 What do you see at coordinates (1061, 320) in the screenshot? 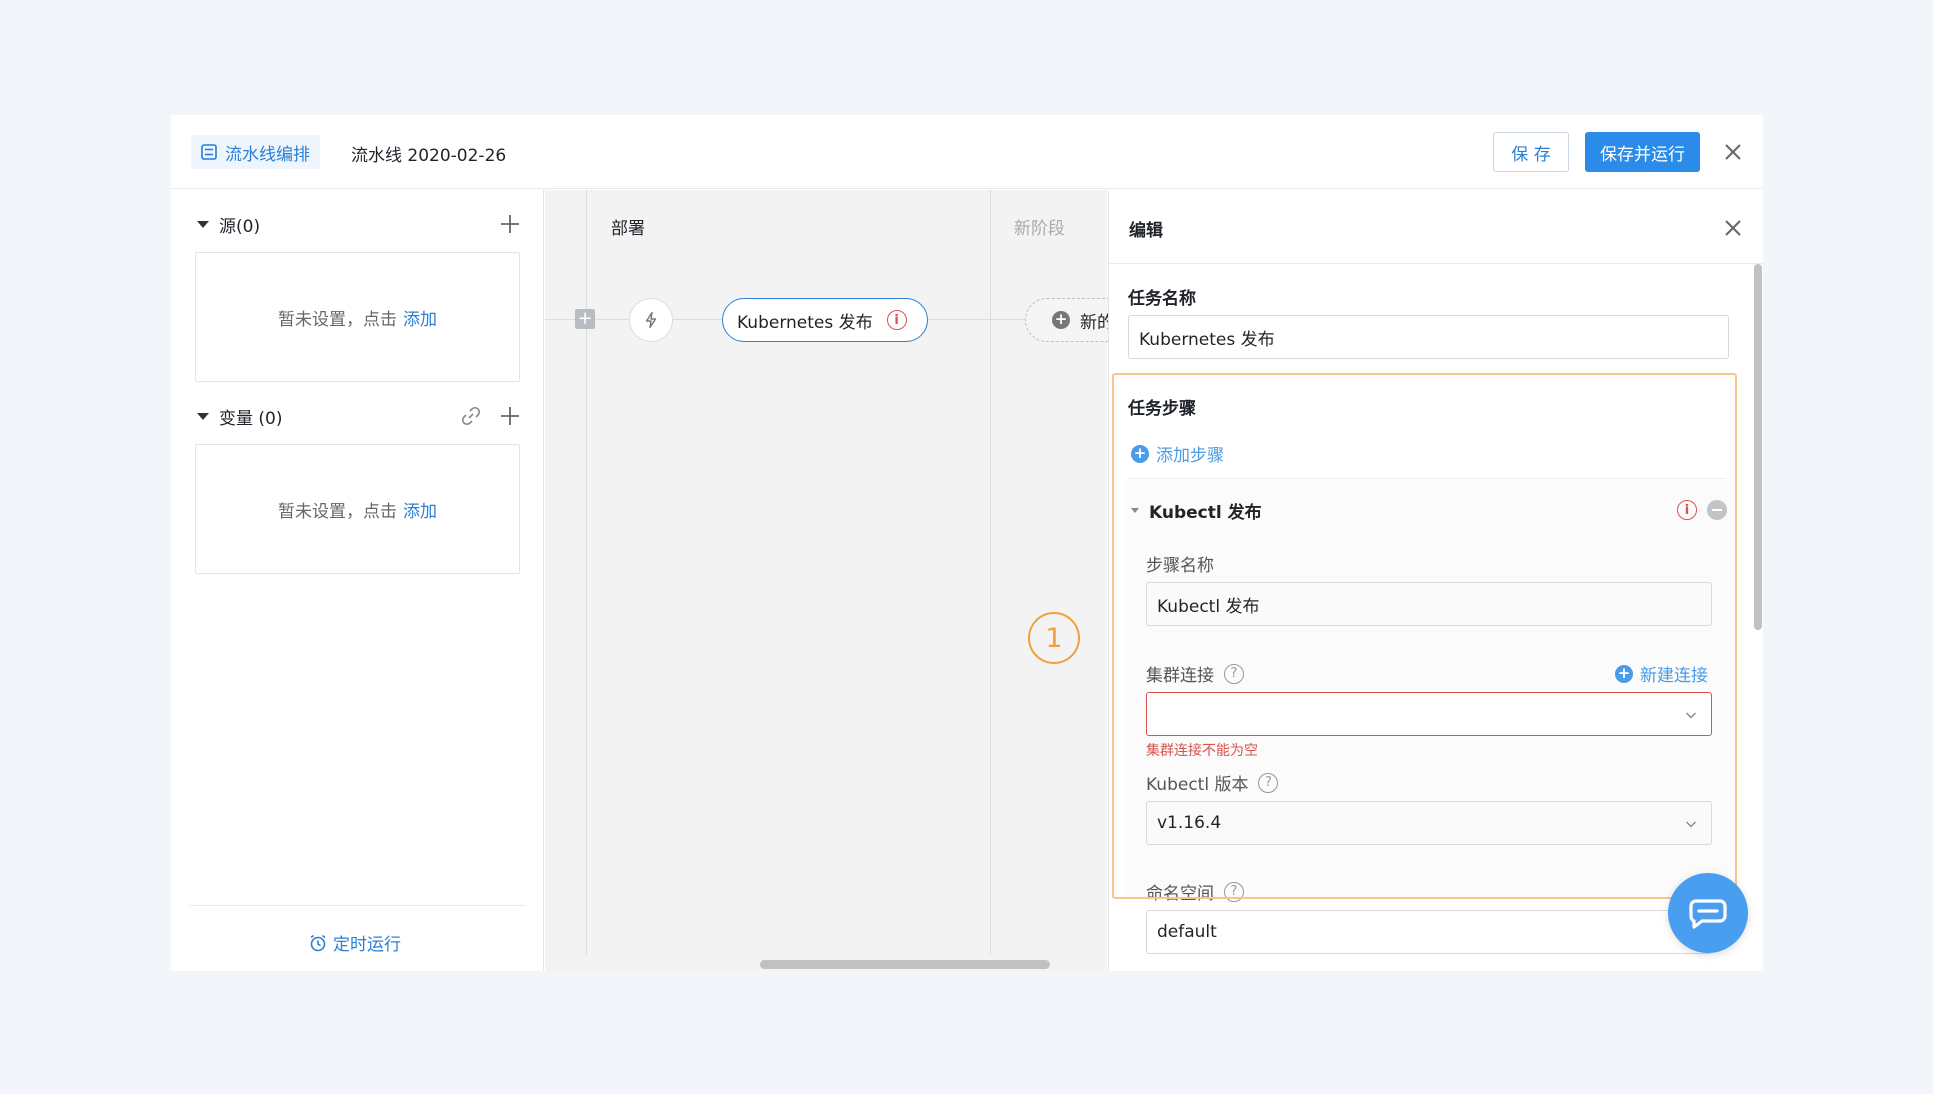
I see `plus-circle-icon: +` at bounding box center [1061, 320].